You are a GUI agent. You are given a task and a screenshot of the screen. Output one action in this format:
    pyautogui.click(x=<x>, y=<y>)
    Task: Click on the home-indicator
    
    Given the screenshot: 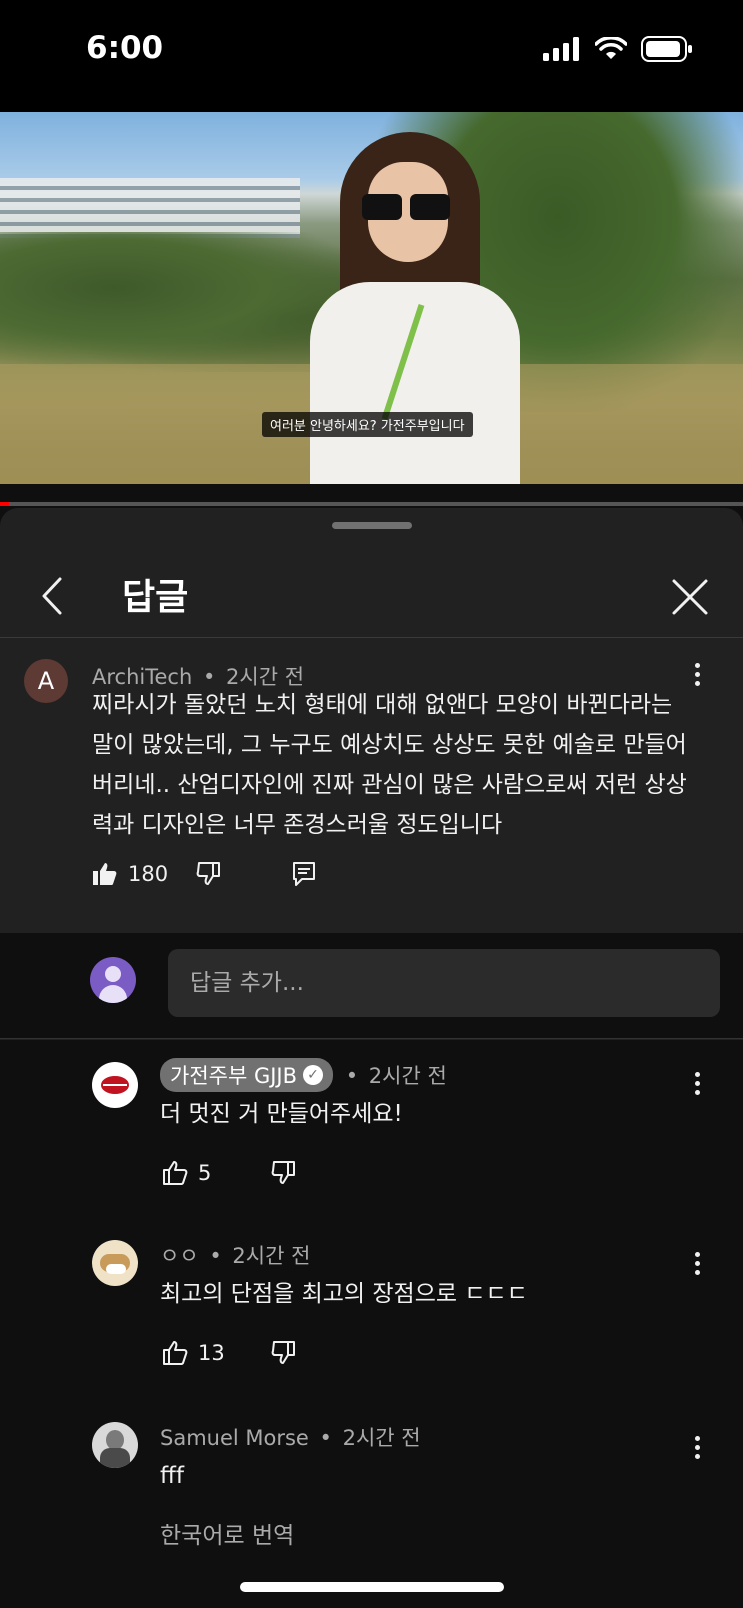 What is the action you would take?
    pyautogui.click(x=372, y=1587)
    